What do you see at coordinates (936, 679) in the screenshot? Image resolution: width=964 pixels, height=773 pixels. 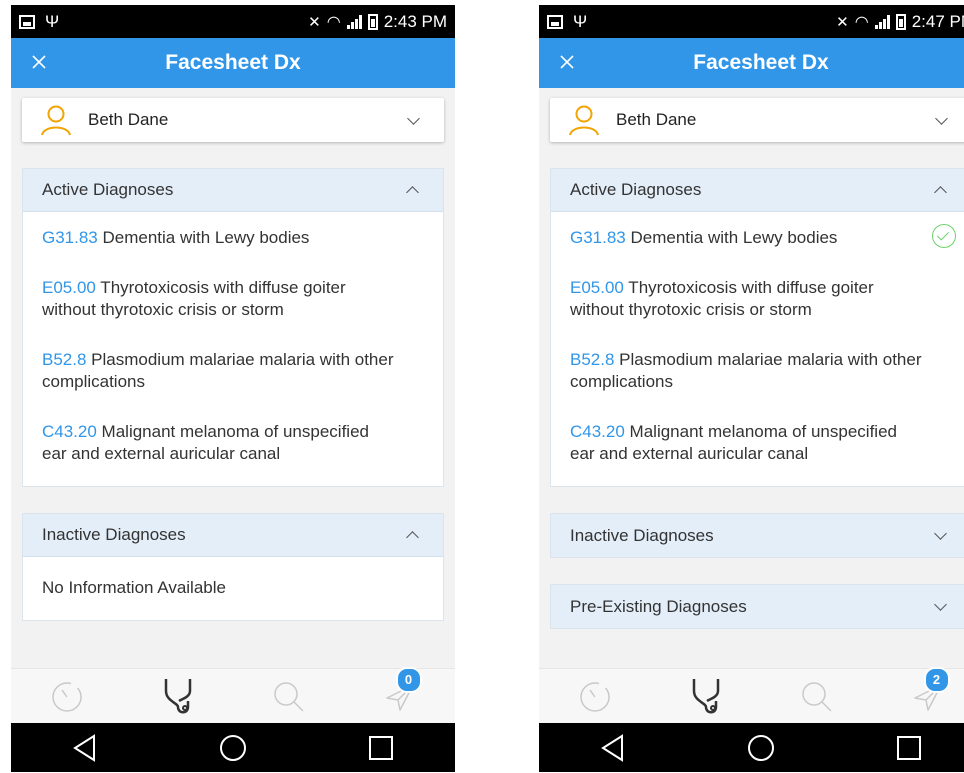 I see `notification-badge: 2` at bounding box center [936, 679].